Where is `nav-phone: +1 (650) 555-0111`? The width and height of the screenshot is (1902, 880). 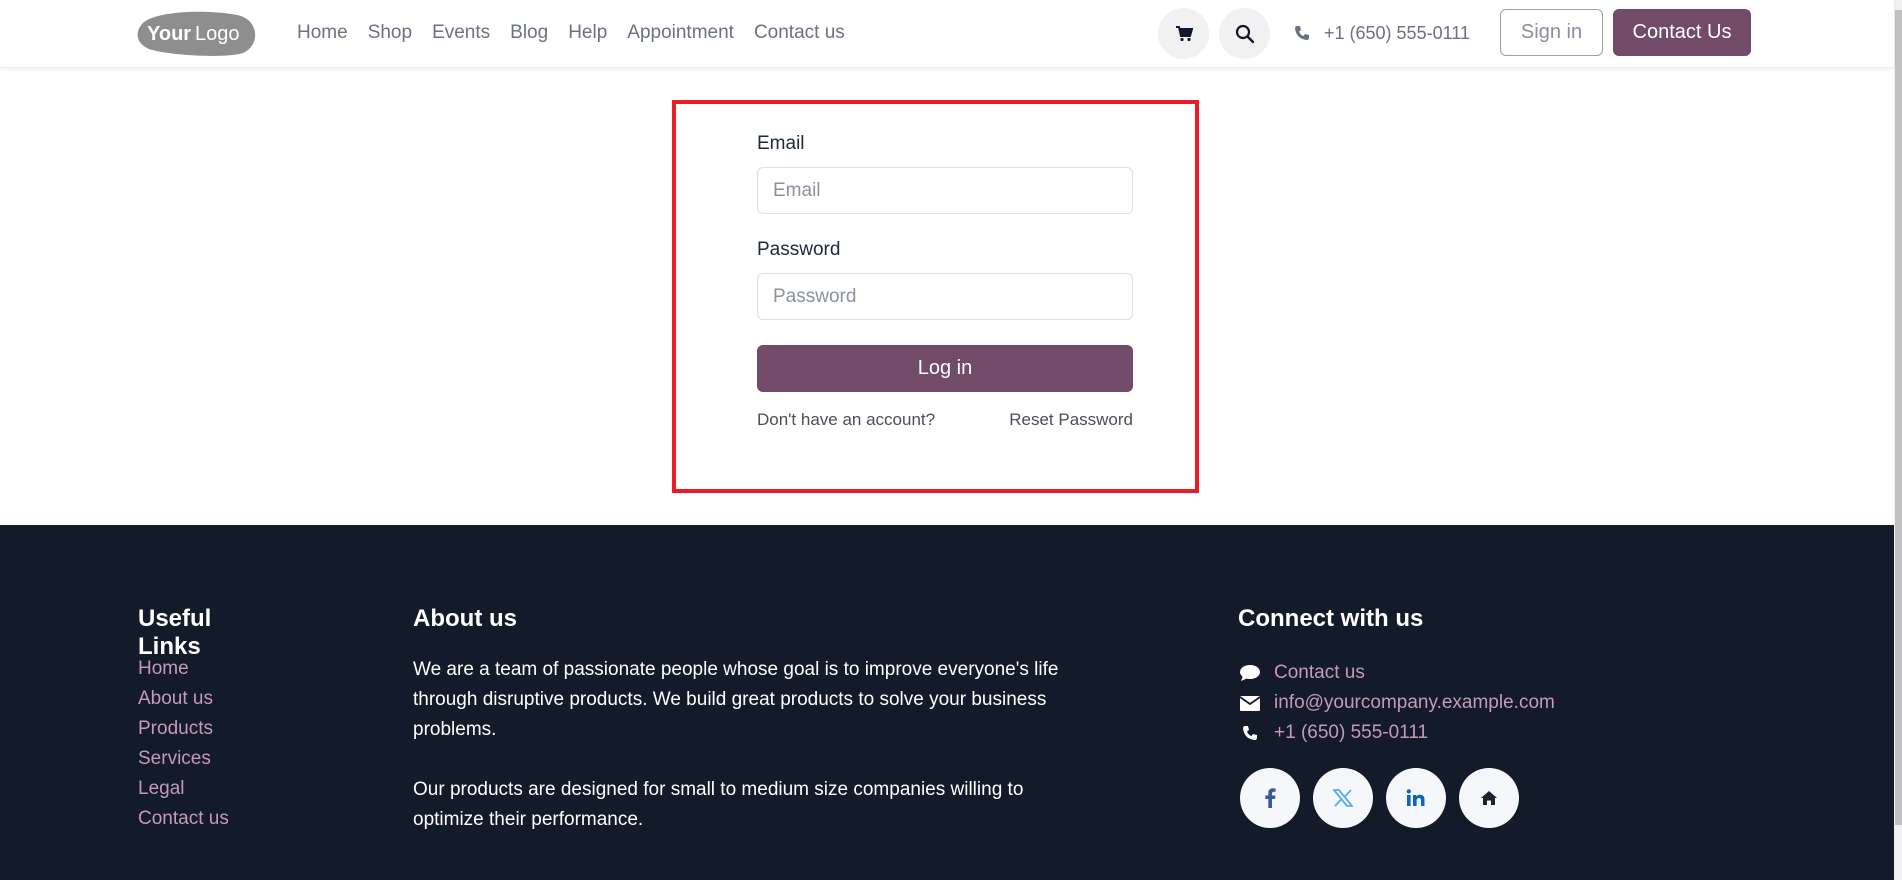 nav-phone: +1 (650) 555-0111 is located at coordinates (1382, 33).